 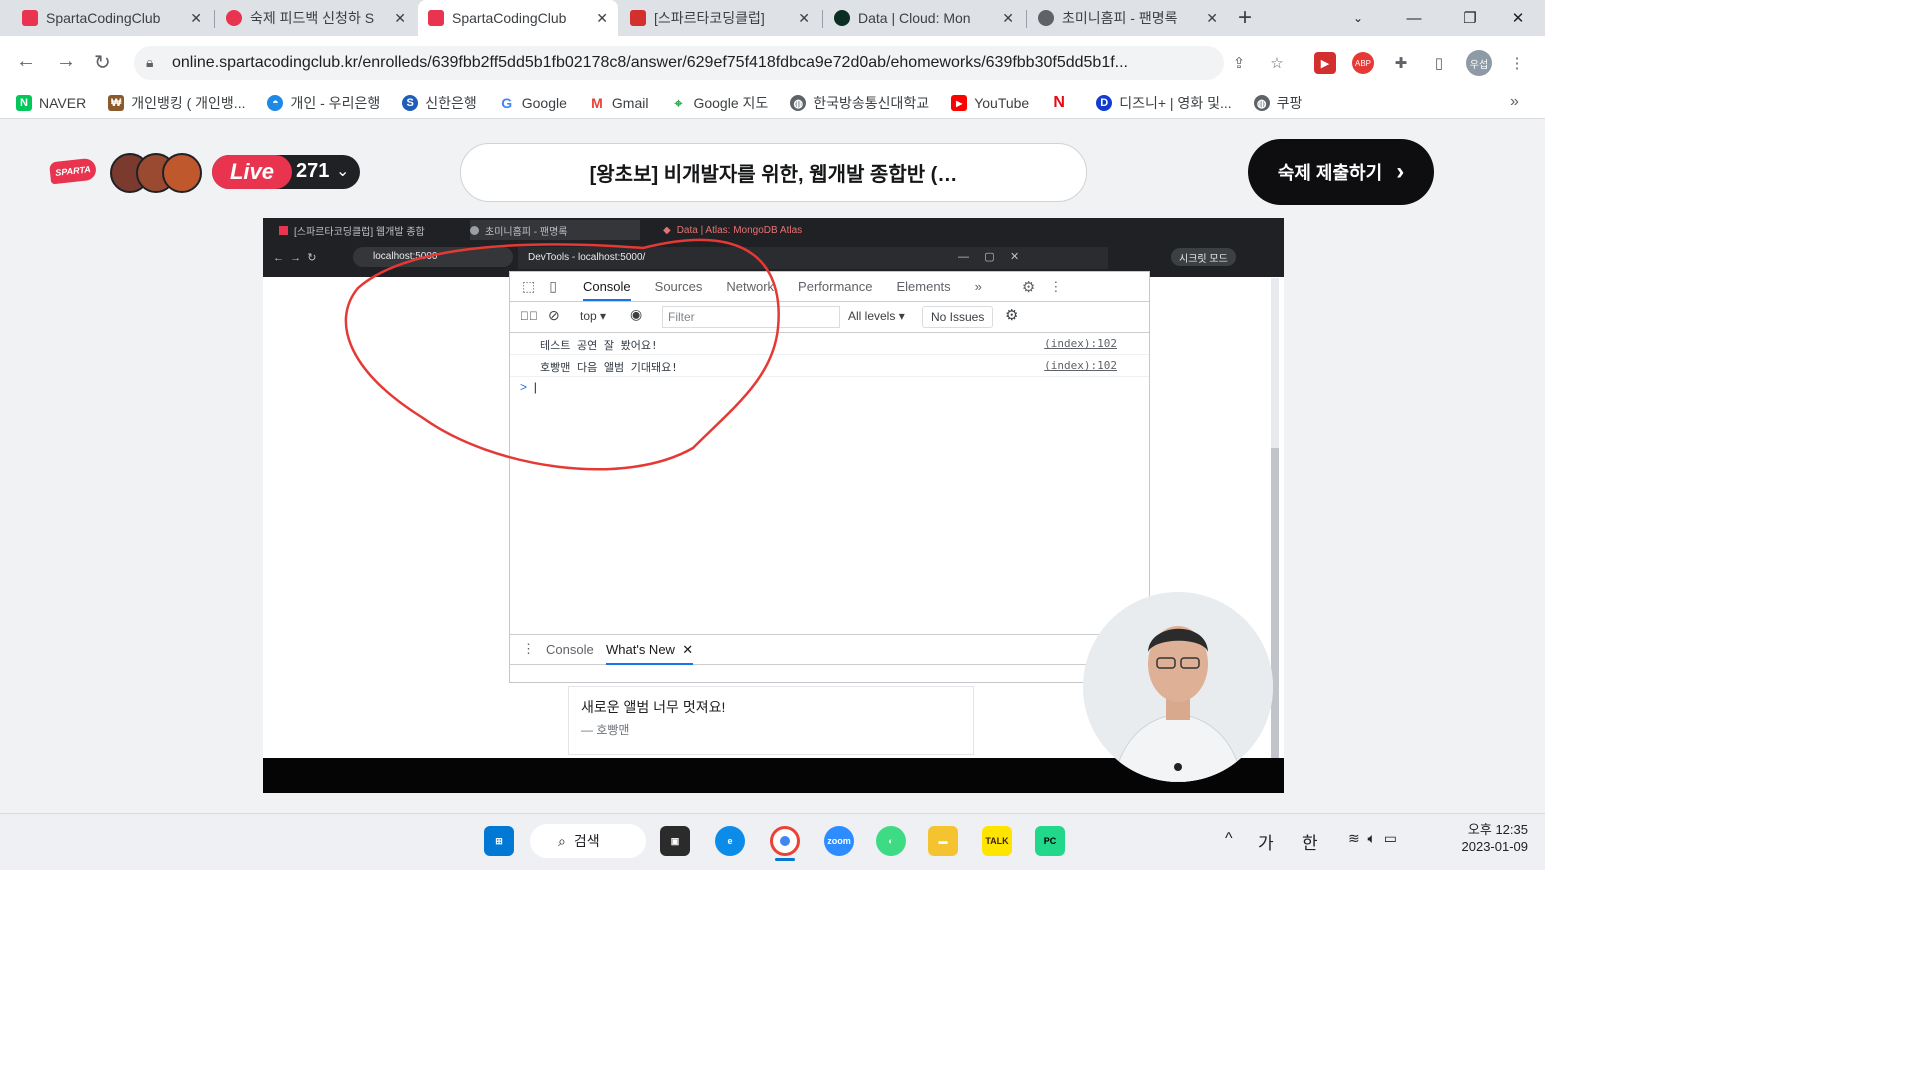 I want to click on clock: 오후 12:35 2023-01-09, so click(x=1488, y=838).